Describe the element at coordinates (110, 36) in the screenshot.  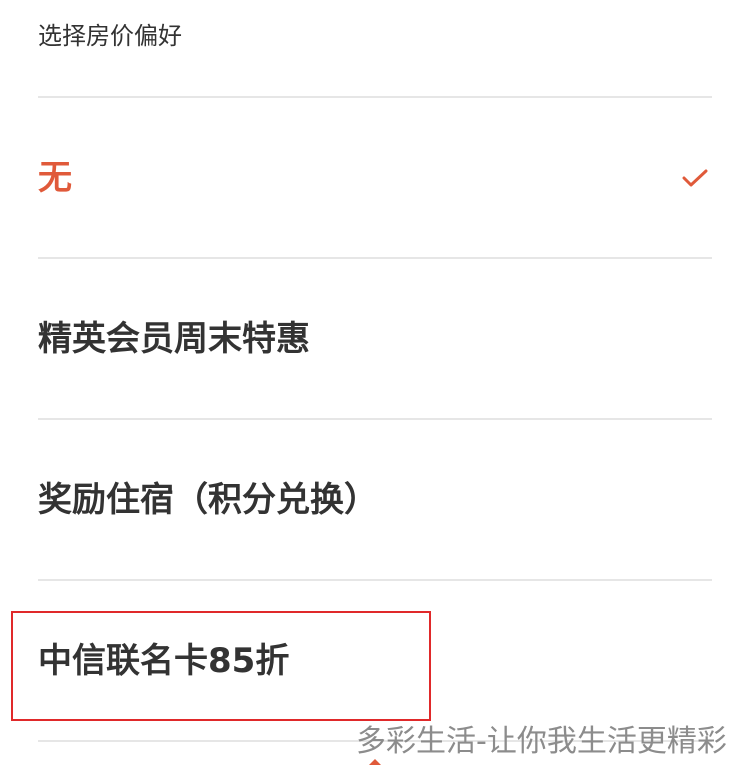
I see `section-title: 选择房价偏好` at that location.